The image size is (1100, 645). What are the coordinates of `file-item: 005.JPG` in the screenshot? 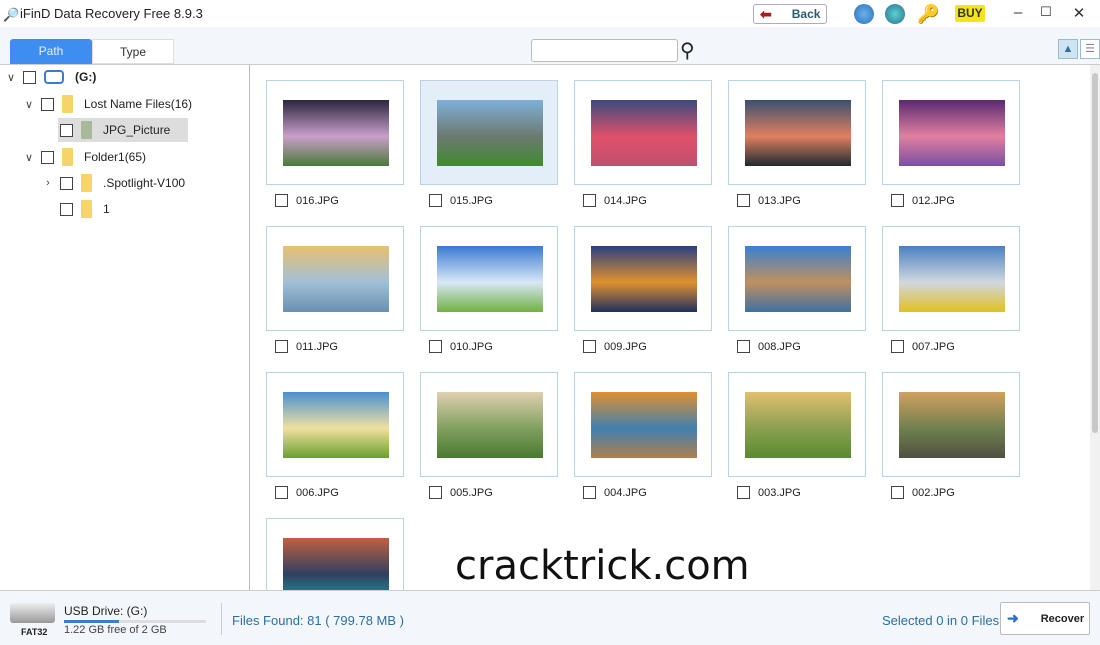 It's located at (461, 492).